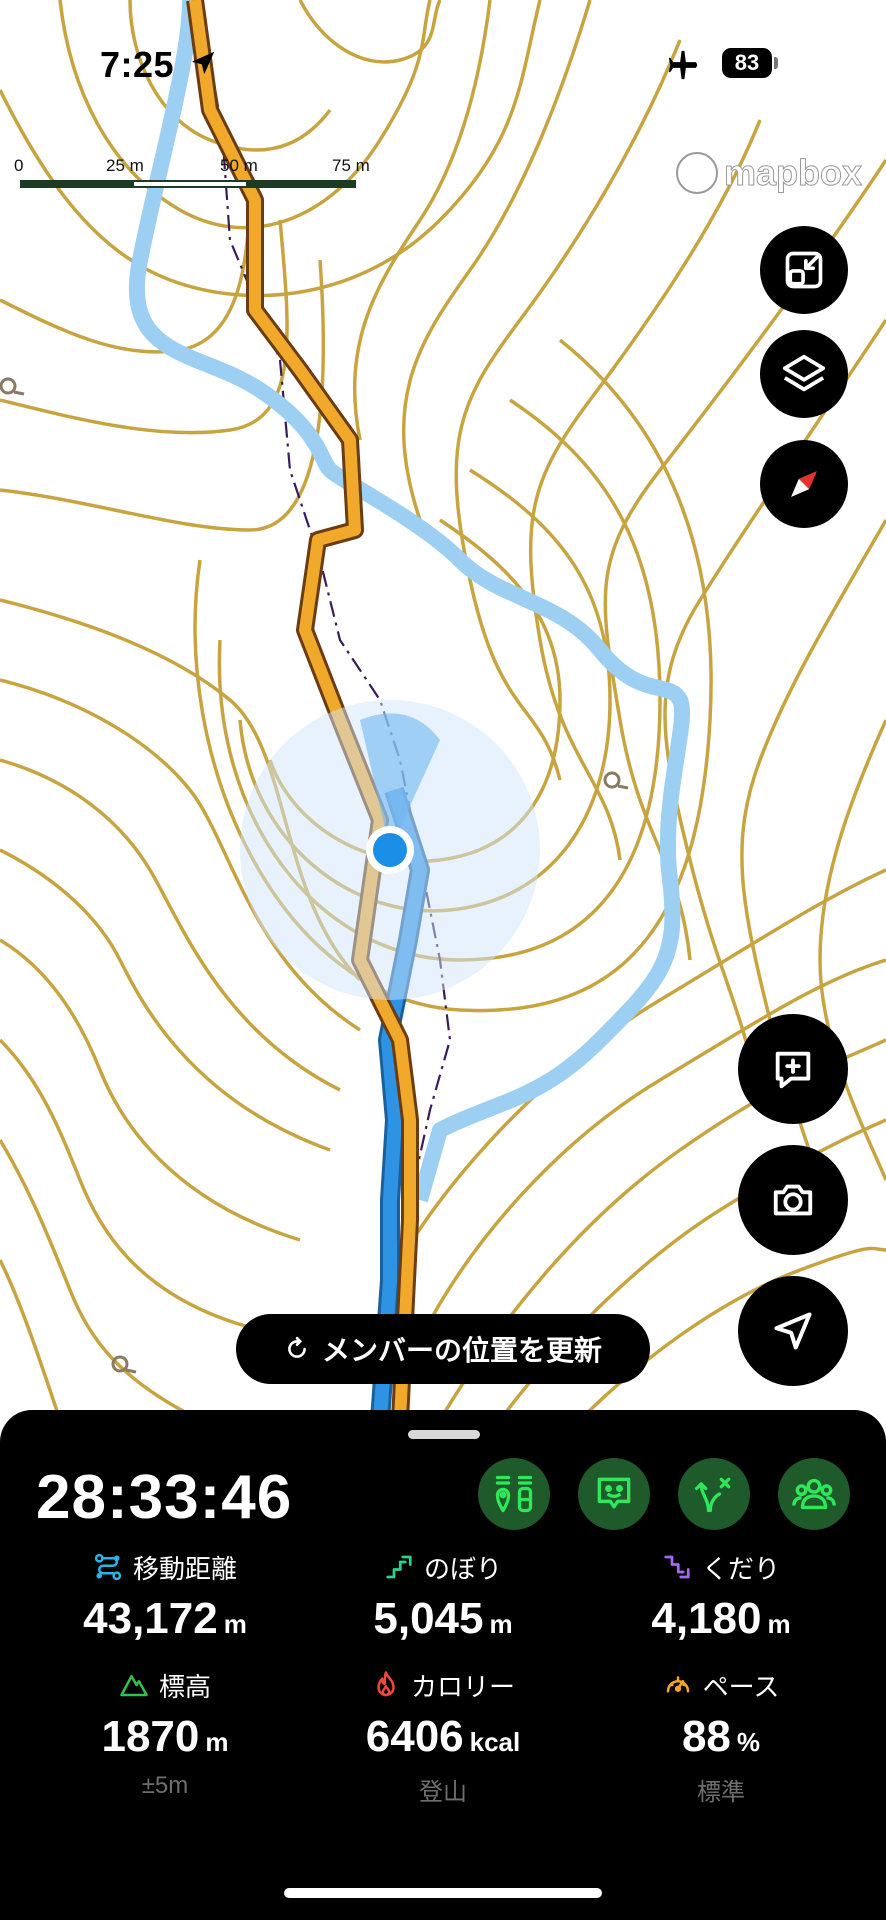 The image size is (886, 1920). What do you see at coordinates (776, 63) in the screenshot?
I see `battery-tip` at bounding box center [776, 63].